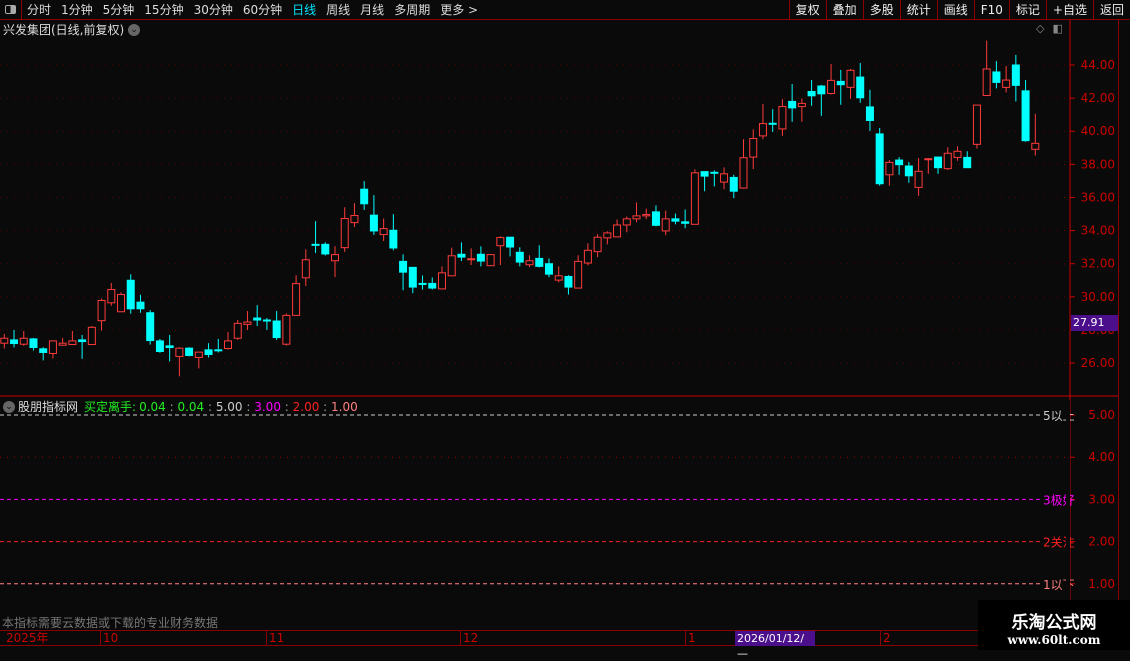  Describe the element at coordinates (1101, 457) in the screenshot. I see `indicator-axis-label: 4.00` at that location.